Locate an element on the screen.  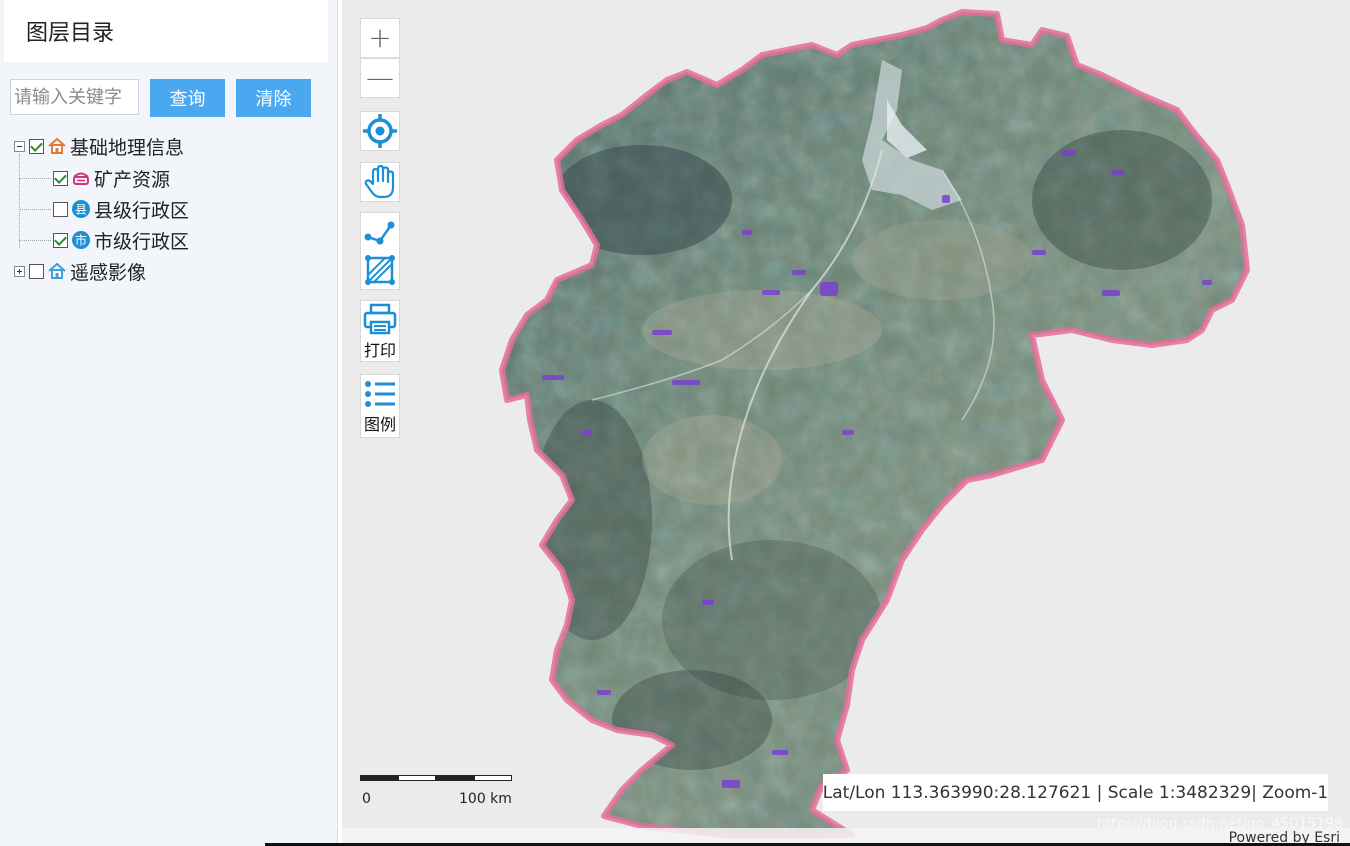
measure-area-icon is located at coordinates (380, 270).